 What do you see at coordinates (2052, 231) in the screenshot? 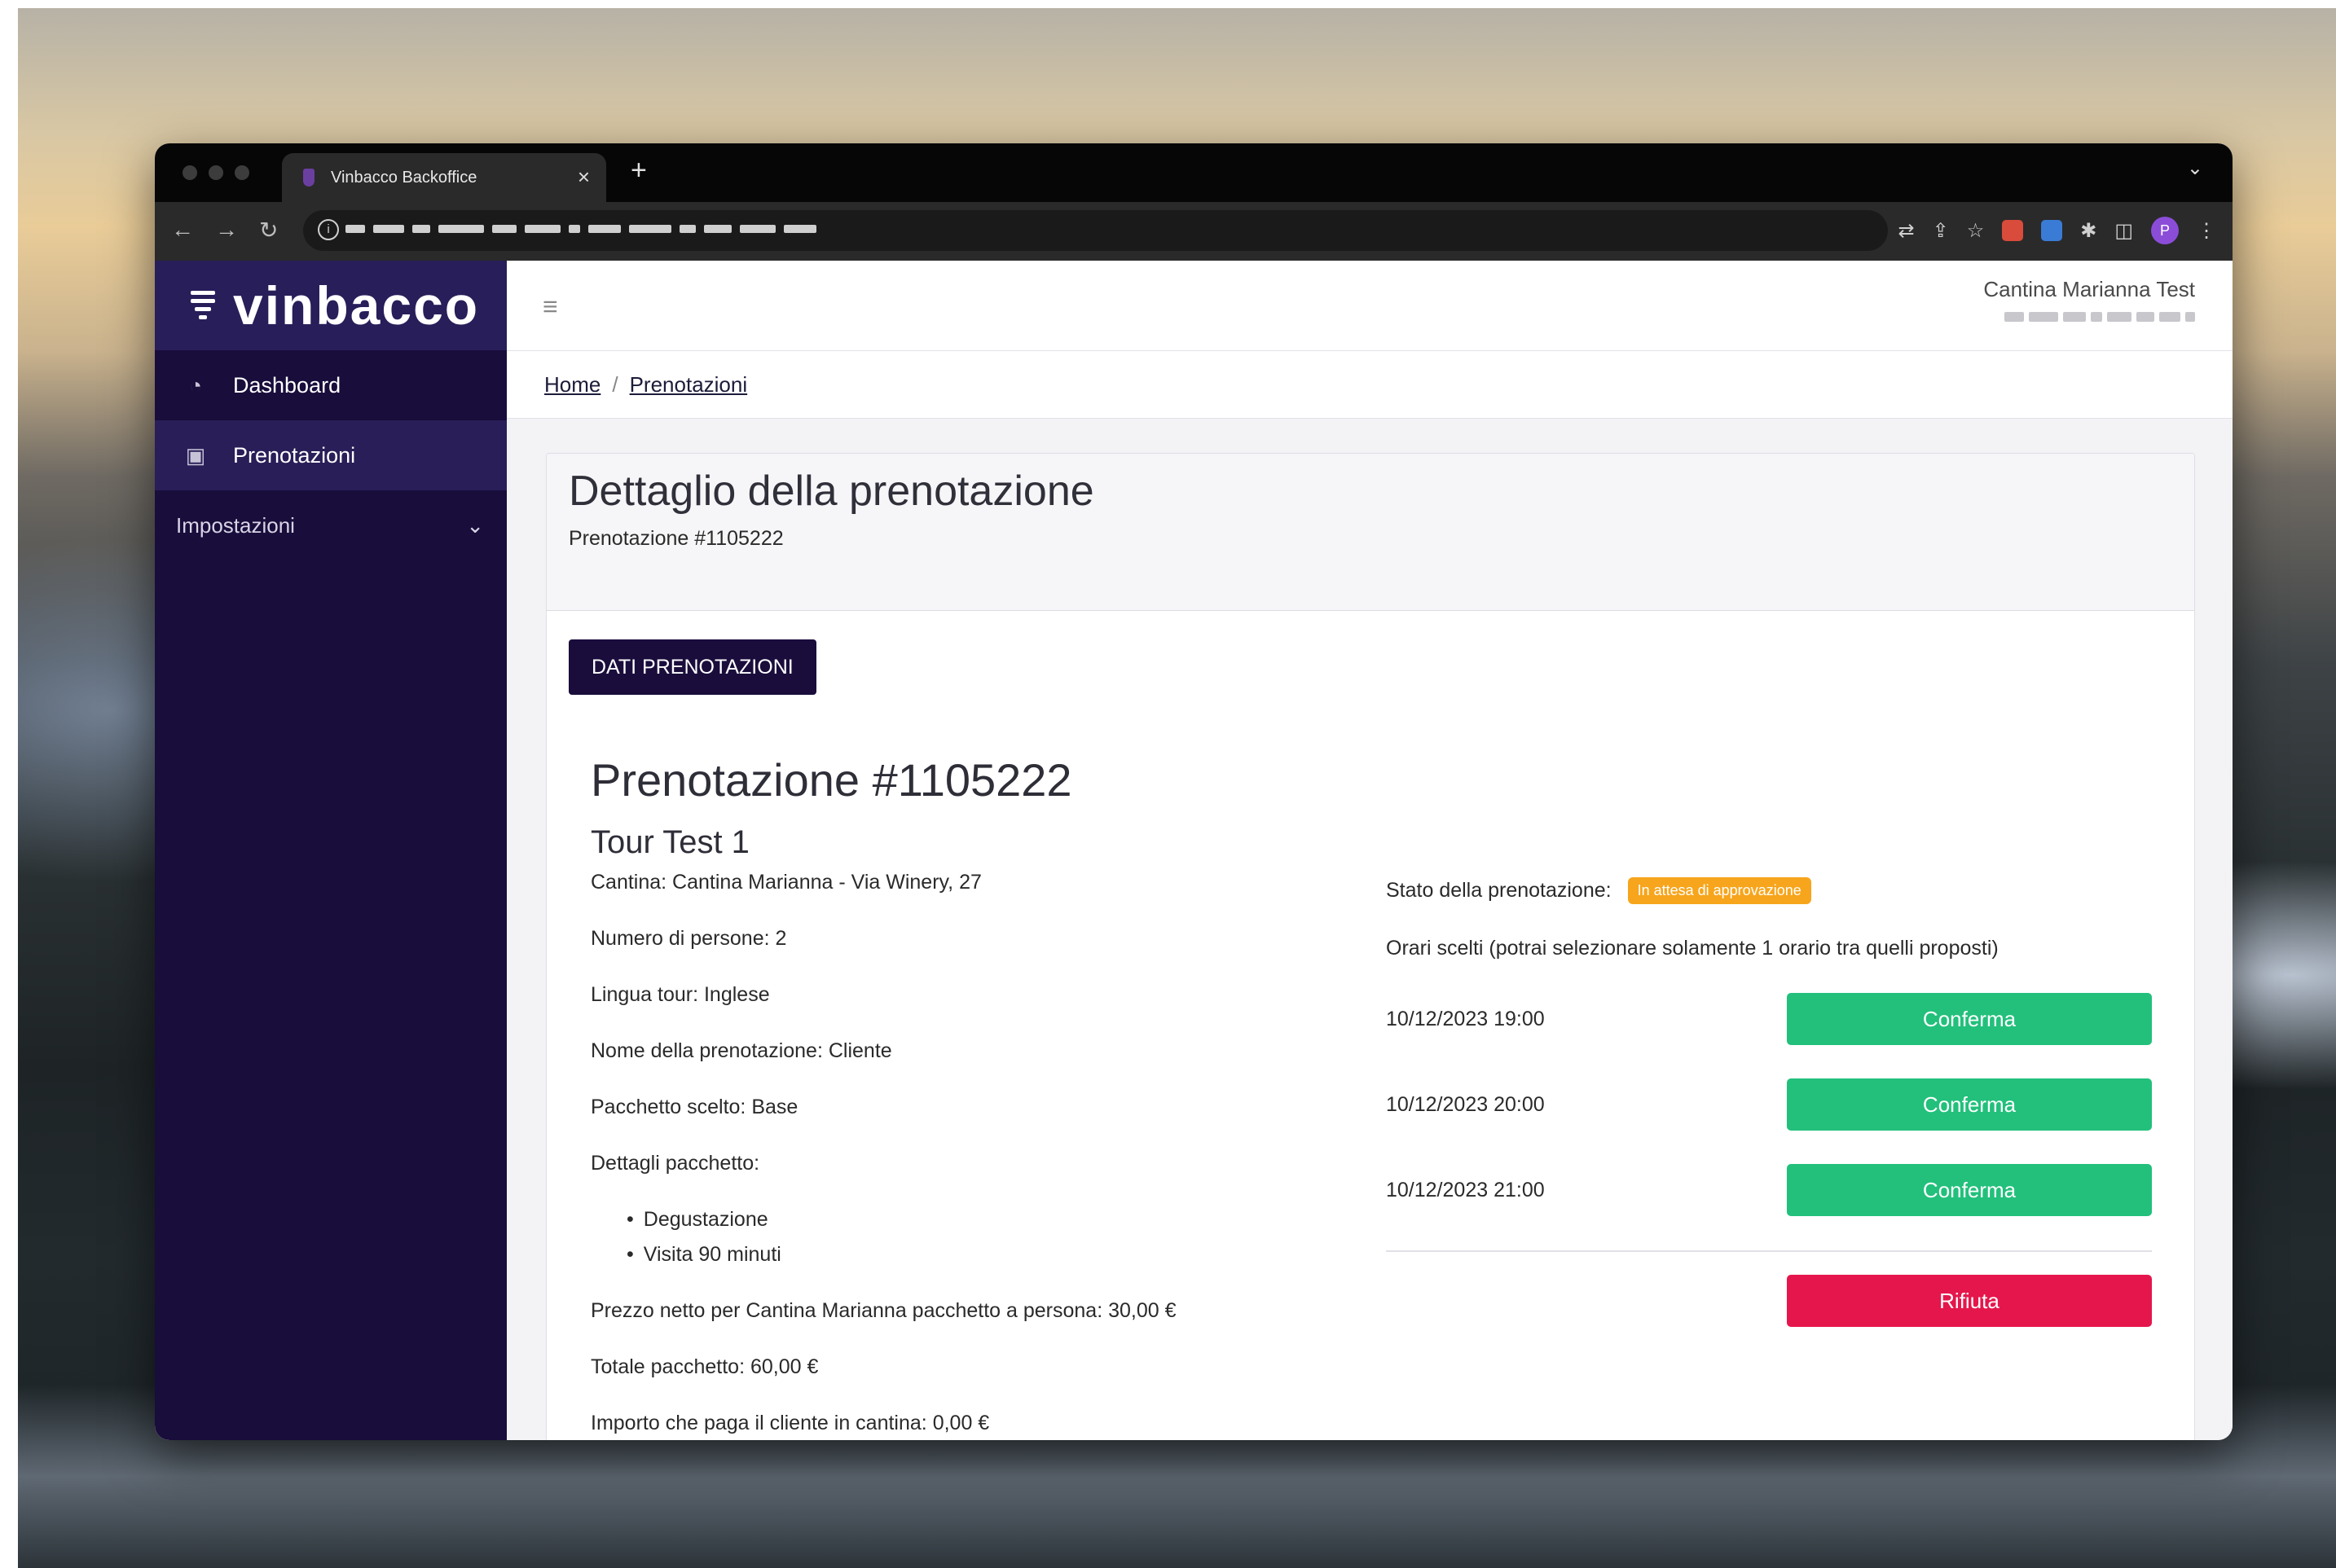
I see `extension-blue-icon` at bounding box center [2052, 231].